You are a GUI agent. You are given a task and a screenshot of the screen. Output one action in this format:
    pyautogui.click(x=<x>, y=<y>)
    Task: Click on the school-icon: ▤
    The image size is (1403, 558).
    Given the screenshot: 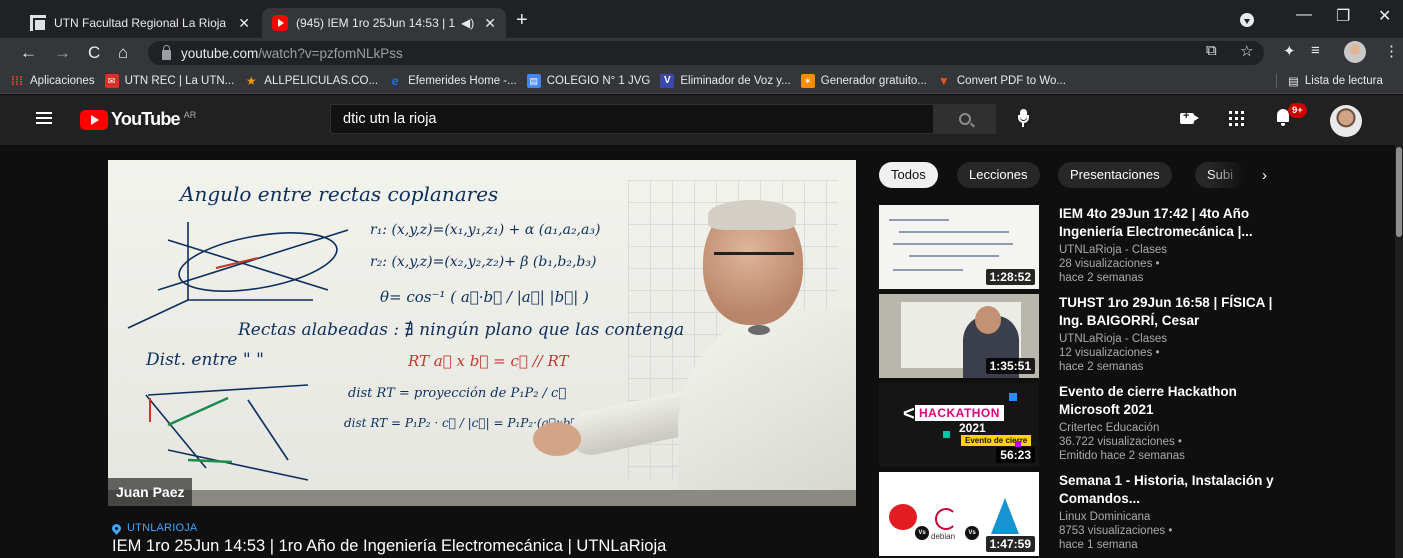 What is the action you would take?
    pyautogui.click(x=533, y=80)
    